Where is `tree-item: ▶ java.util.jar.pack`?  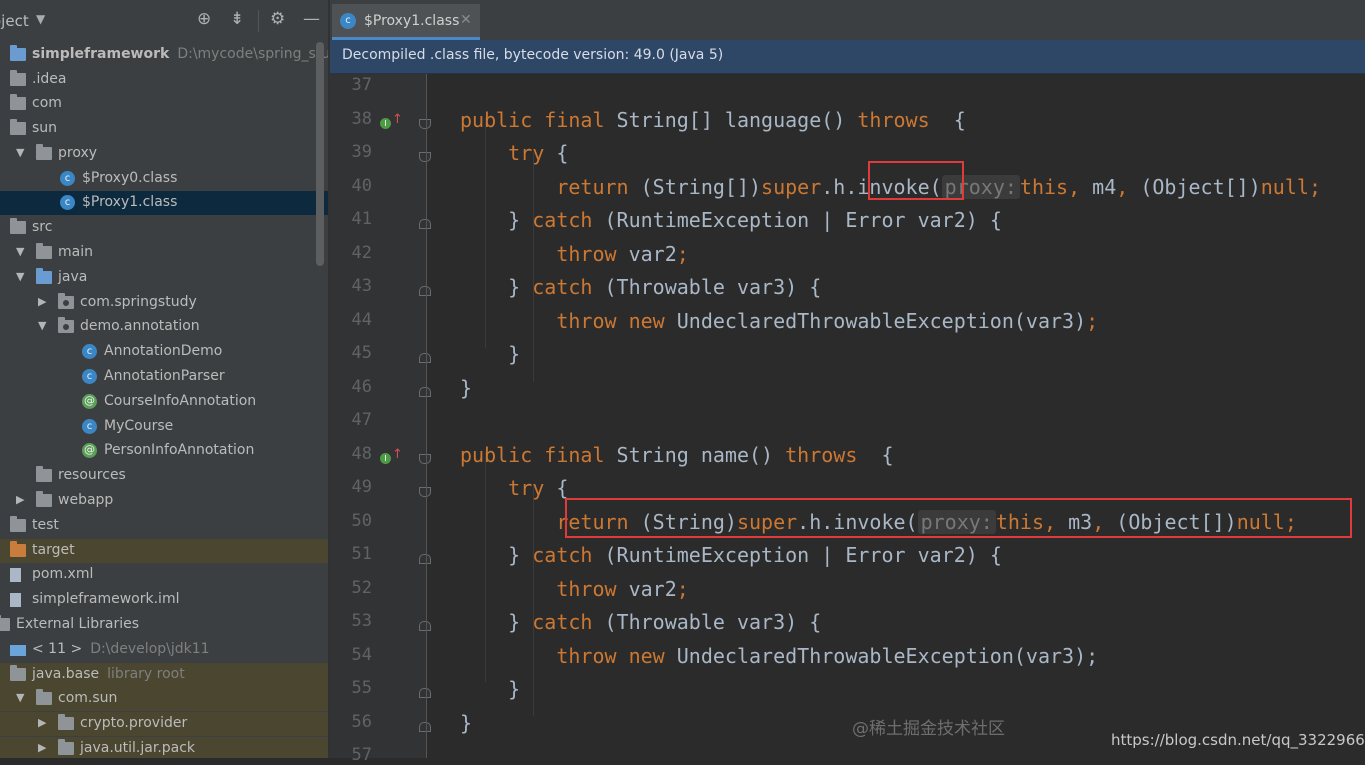
tree-item: ▶ java.util.jar.pack is located at coordinates (164, 747).